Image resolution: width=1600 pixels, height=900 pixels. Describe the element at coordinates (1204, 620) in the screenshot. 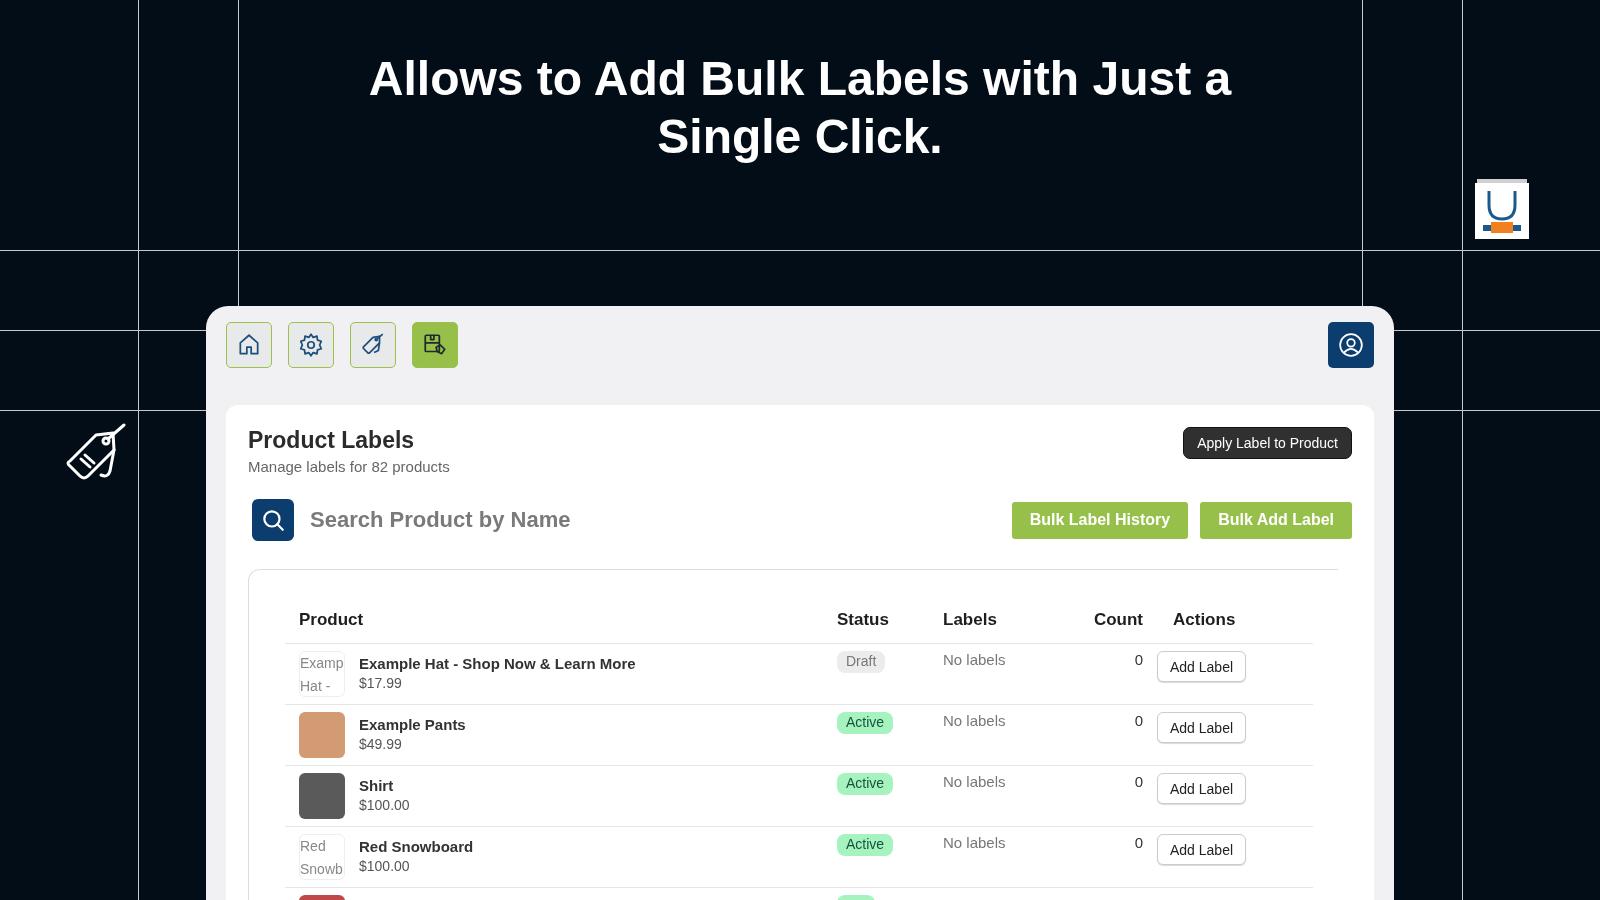

I see `column-header: Actions` at that location.